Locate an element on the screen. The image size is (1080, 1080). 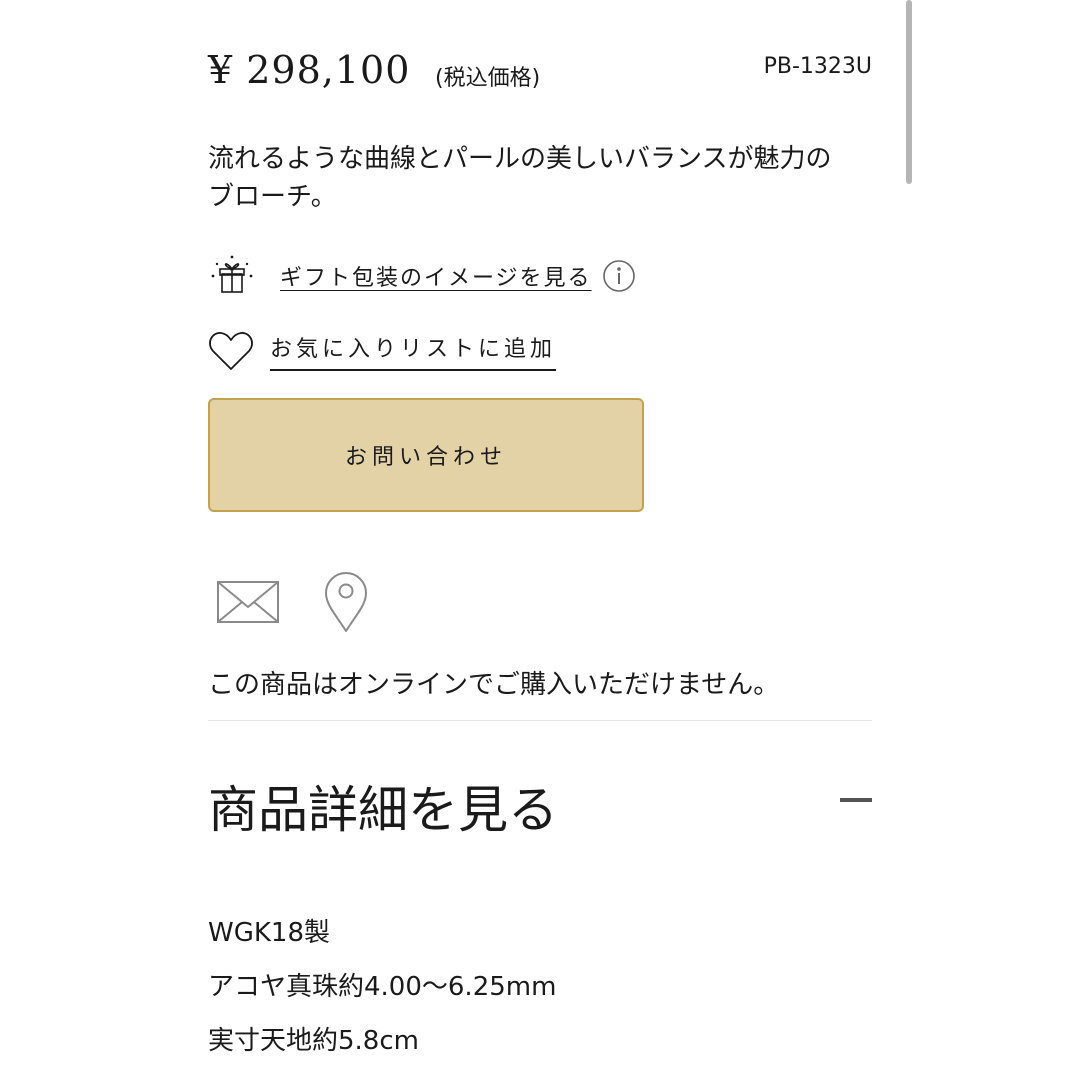
details-accordion-header: 商品詳細を見る is located at coordinates (540, 805).